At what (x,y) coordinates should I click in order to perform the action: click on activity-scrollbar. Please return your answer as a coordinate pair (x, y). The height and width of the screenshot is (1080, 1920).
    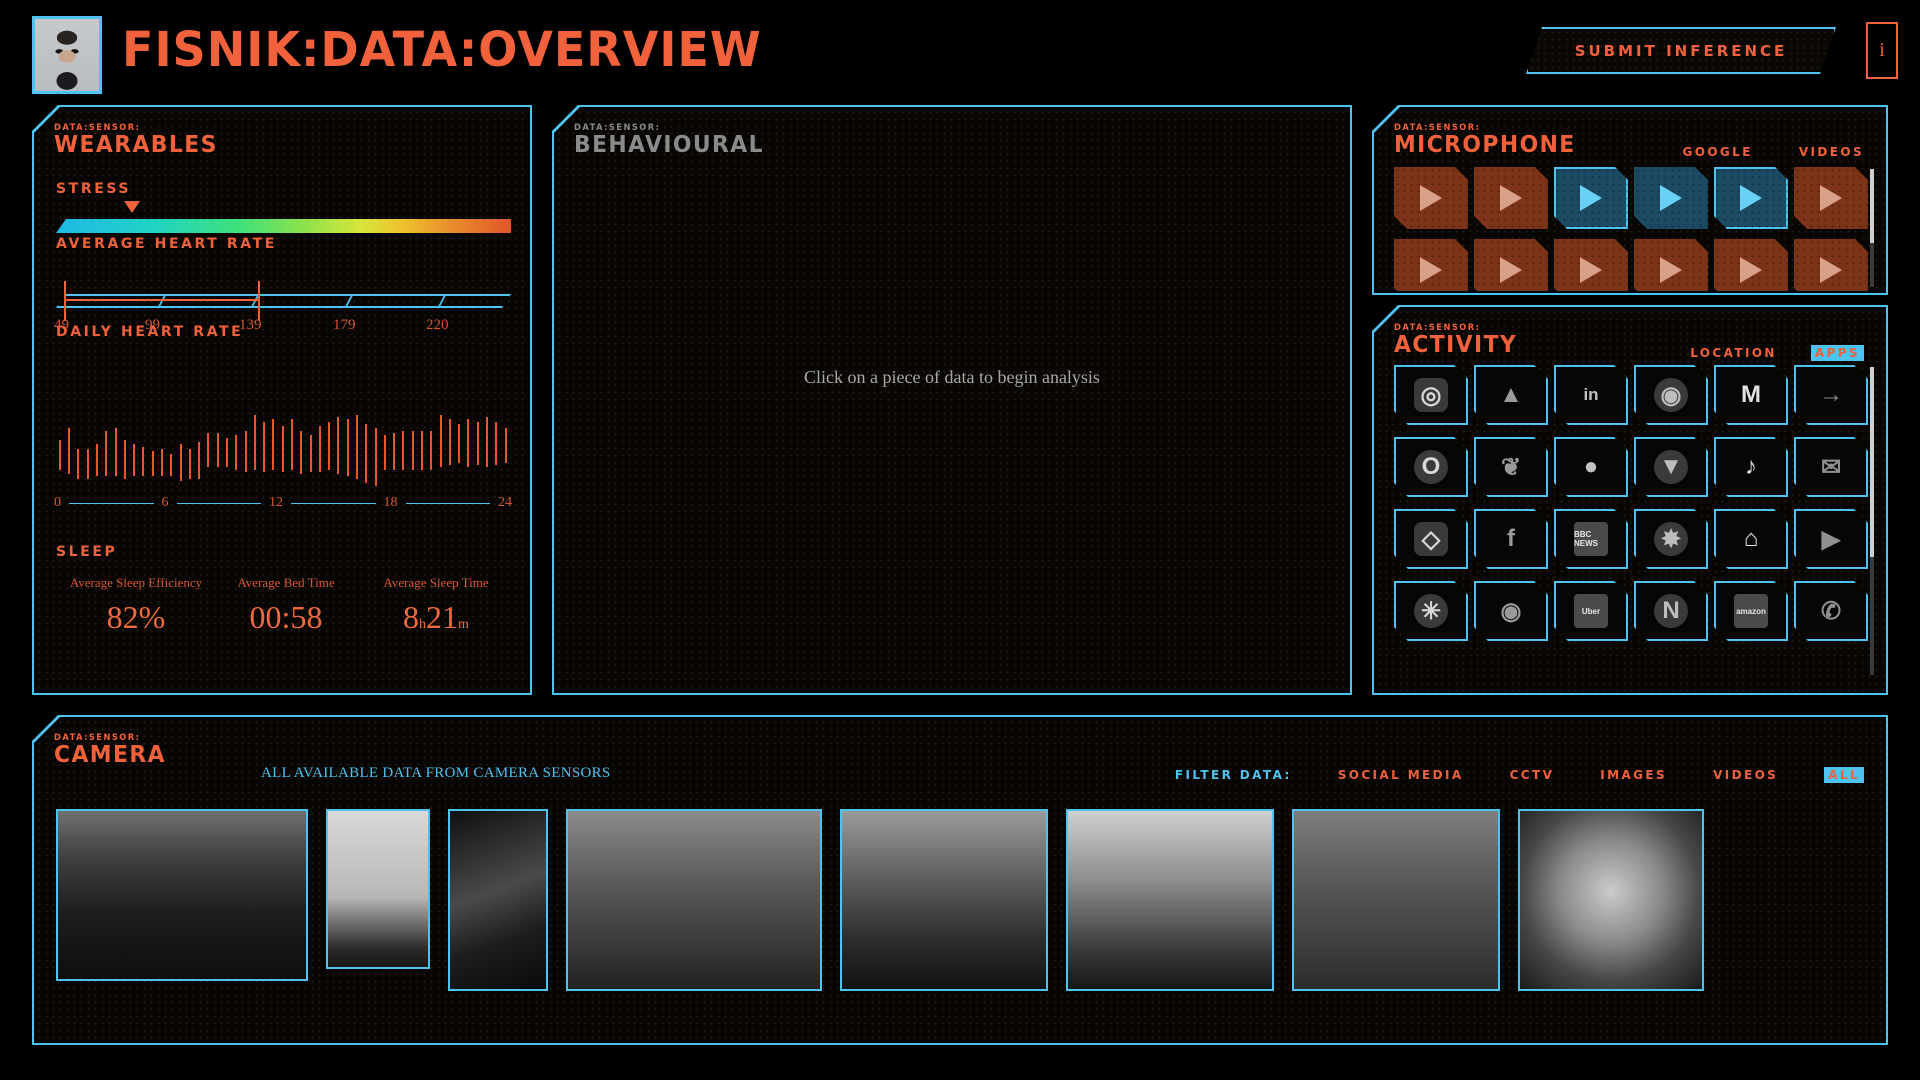
    Looking at the image, I should click on (1872, 521).